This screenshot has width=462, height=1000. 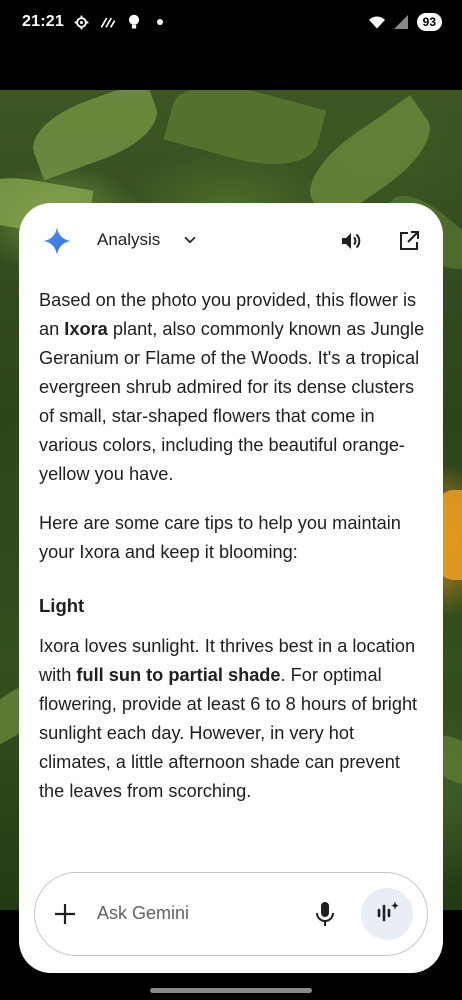 What do you see at coordinates (108, 22) in the screenshot?
I see `hotspot-icon` at bounding box center [108, 22].